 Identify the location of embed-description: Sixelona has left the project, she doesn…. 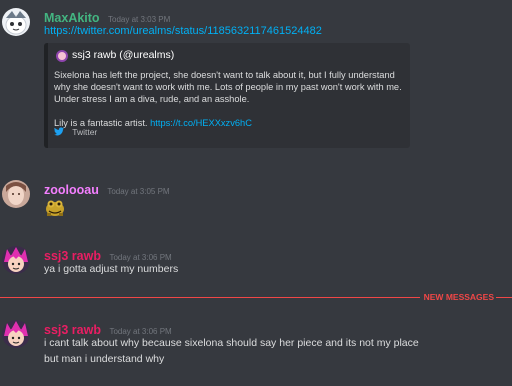
(229, 99).